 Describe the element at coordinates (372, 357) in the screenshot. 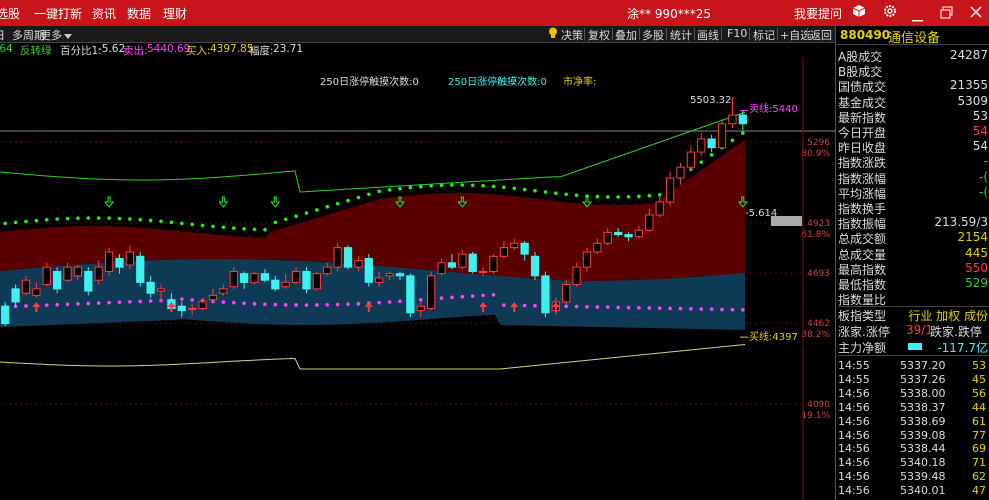

I see `outer-lower-band-line` at that location.